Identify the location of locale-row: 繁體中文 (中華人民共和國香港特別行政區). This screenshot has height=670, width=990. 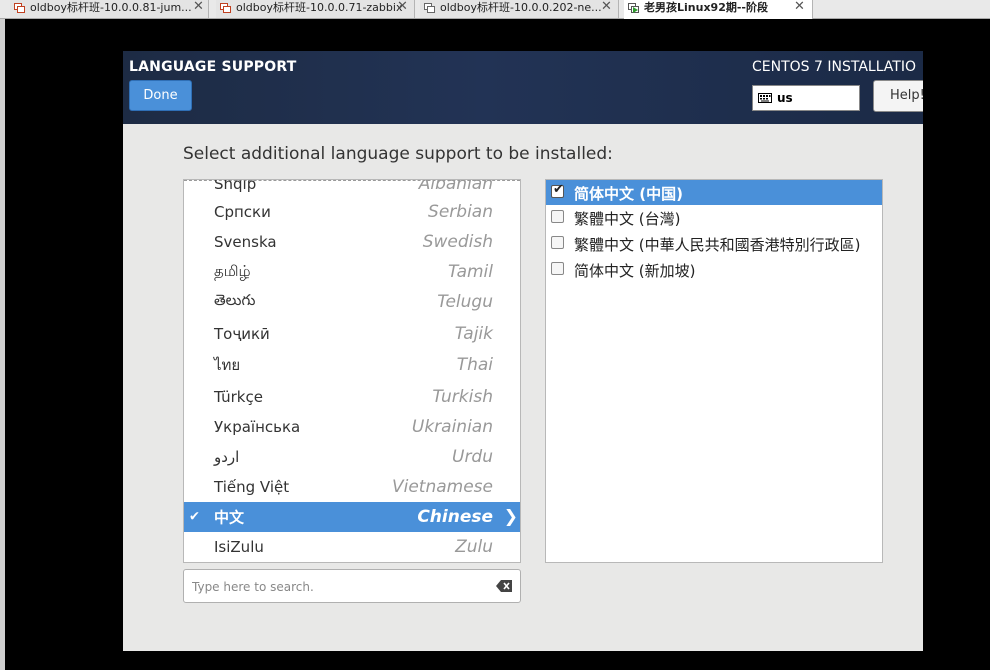
(714, 243).